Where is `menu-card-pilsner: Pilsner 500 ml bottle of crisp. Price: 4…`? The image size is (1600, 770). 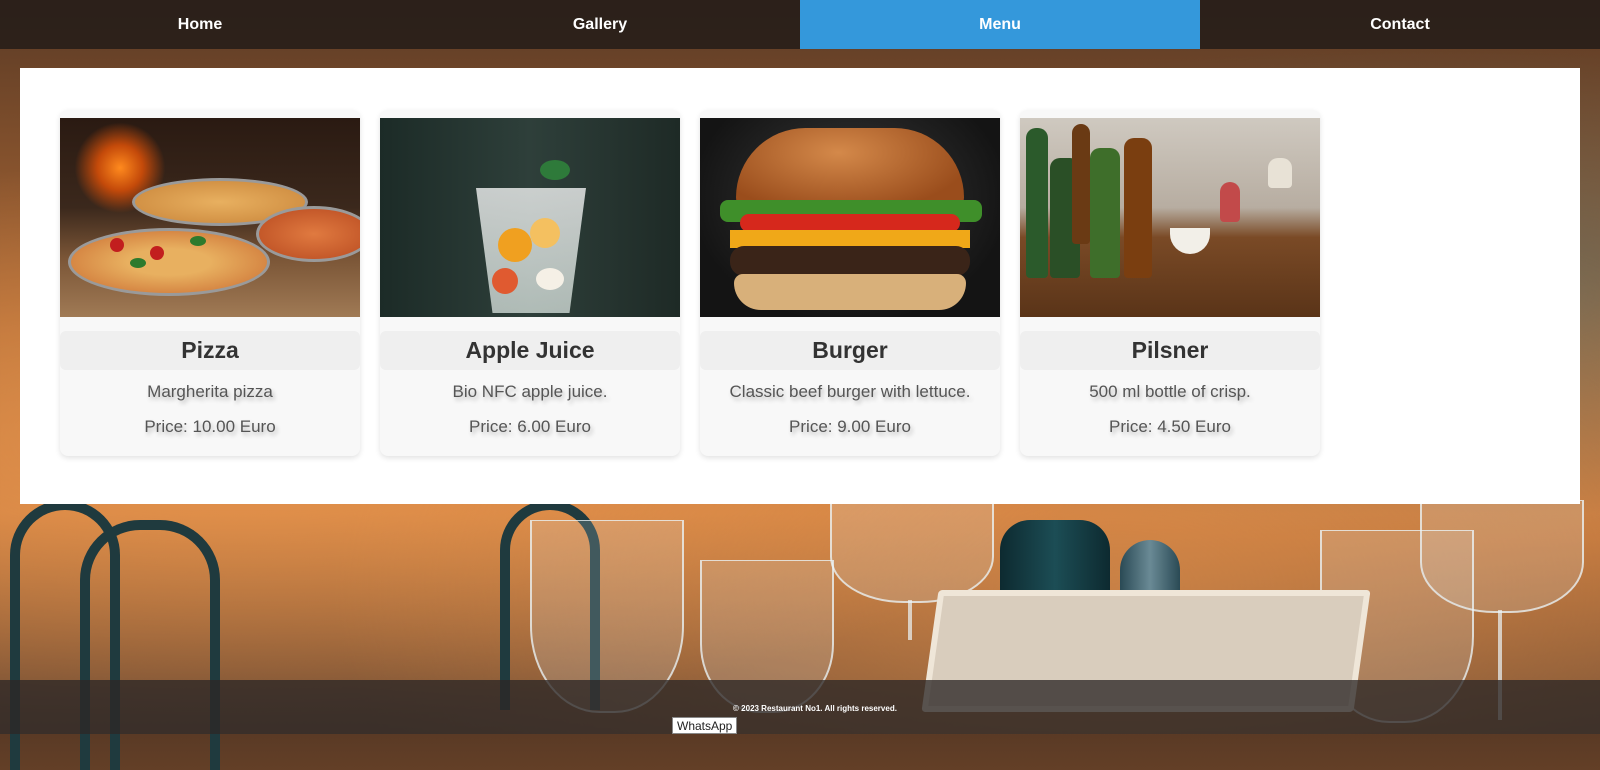 menu-card-pilsner: Pilsner 500 ml bottle of crisp. Price: 4… is located at coordinates (1170, 283).